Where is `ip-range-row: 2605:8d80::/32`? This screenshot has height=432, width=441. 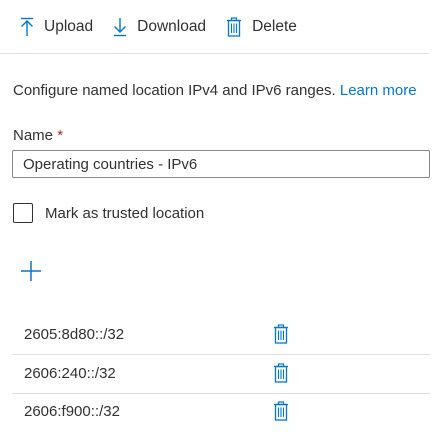 ip-range-row: 2605:8d80::/32 is located at coordinates (221, 336).